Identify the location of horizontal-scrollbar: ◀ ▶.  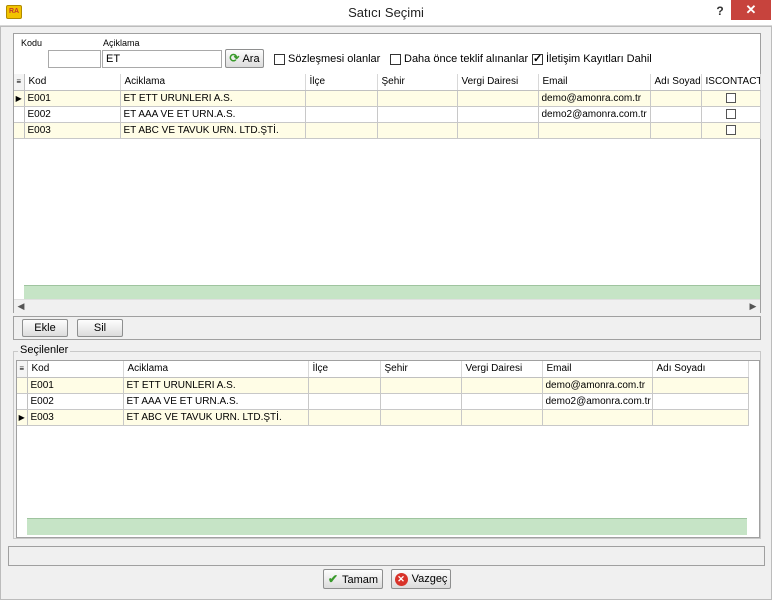
(387, 306).